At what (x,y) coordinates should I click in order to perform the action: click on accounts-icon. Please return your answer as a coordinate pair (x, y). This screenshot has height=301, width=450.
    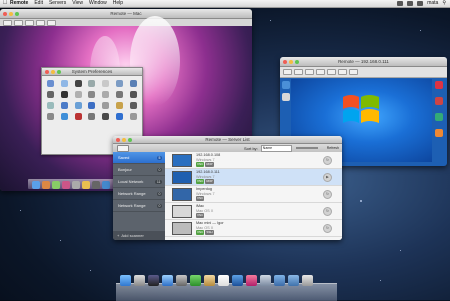
    Looking at the image, I should click on (119, 105).